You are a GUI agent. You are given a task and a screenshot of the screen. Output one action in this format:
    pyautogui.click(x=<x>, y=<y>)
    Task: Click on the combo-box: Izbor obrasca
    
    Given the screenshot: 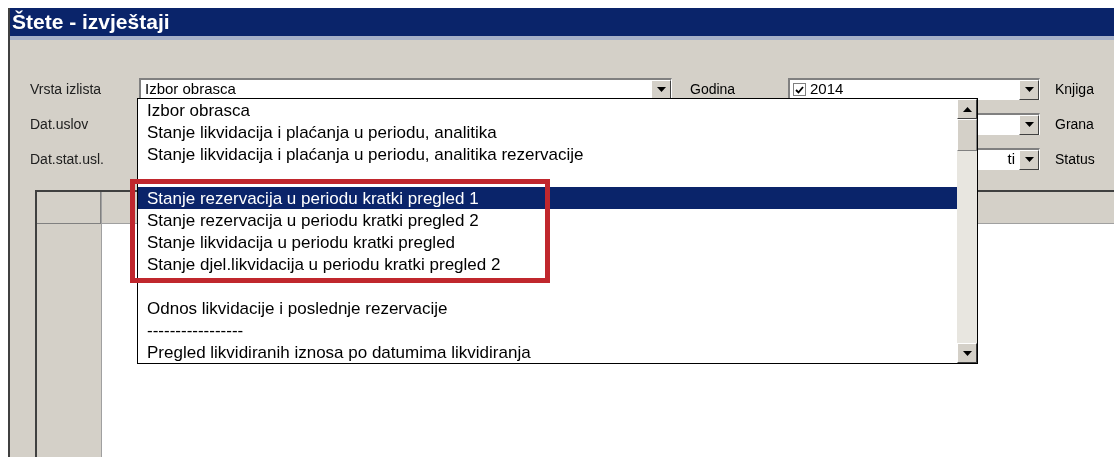 What is the action you would take?
    pyautogui.click(x=405, y=89)
    